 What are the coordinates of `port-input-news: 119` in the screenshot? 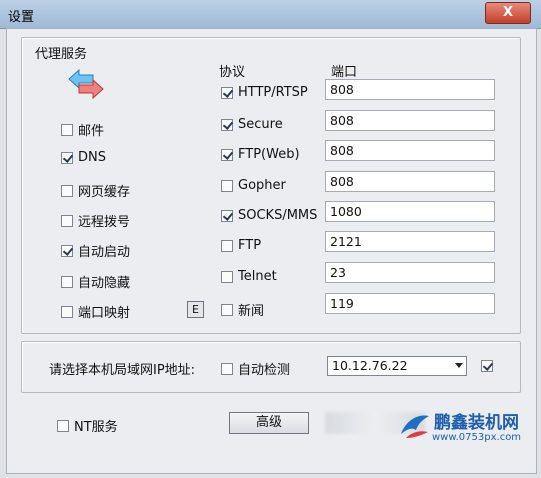 It's located at (410, 303).